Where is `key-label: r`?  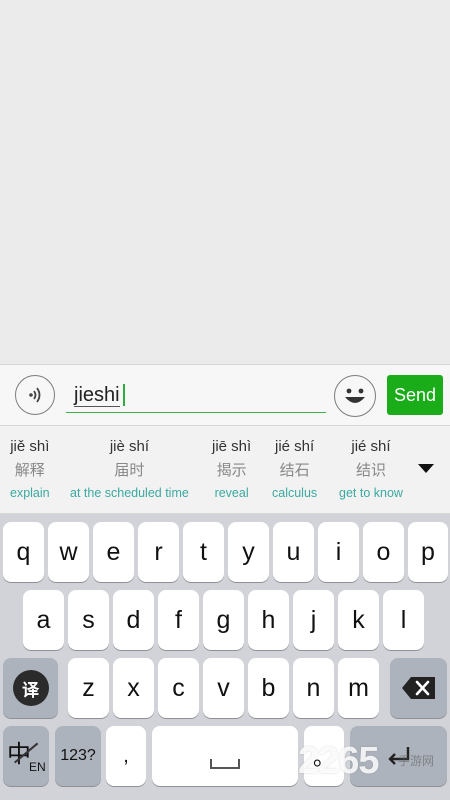
key-label: r is located at coordinates (158, 551).